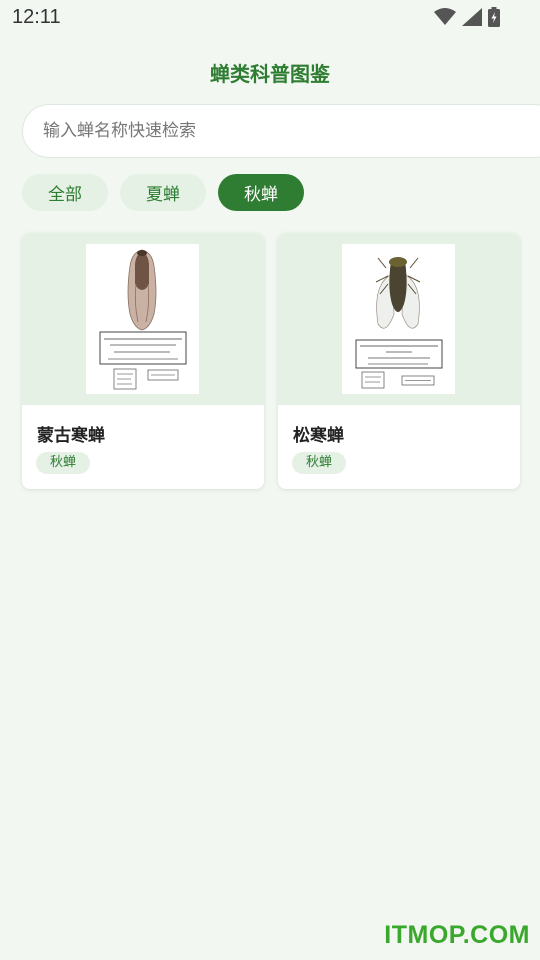 This screenshot has height=960, width=540. What do you see at coordinates (445, 17) in the screenshot?
I see `wifi-icon` at bounding box center [445, 17].